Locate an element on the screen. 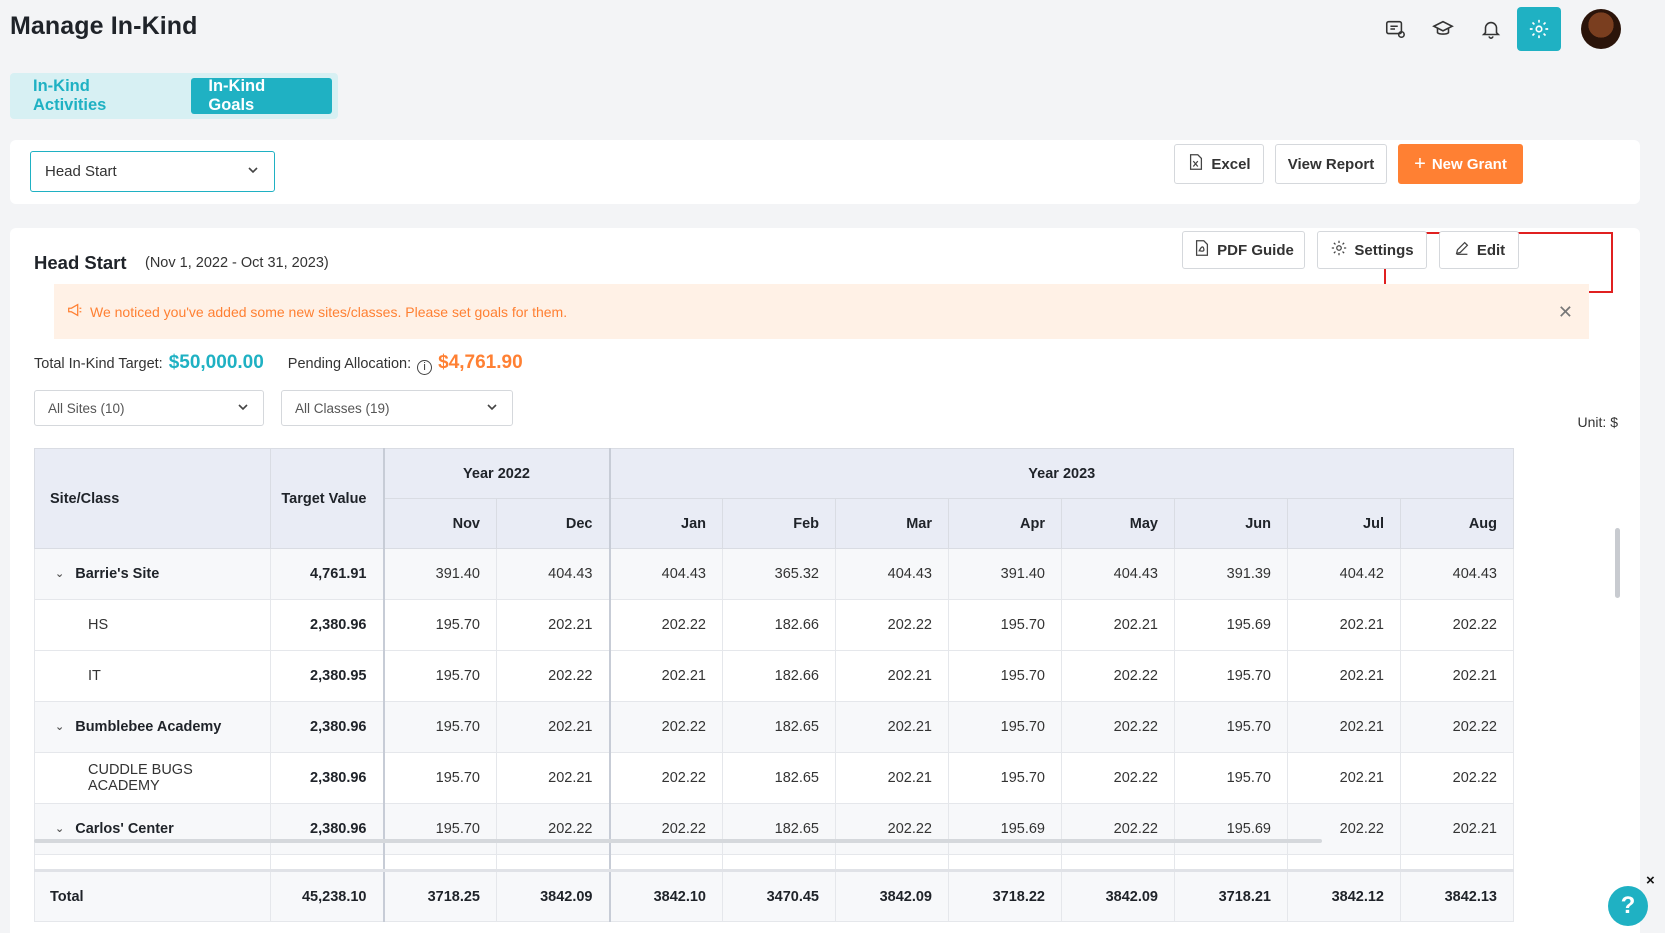  month-value-cell: 365.32 is located at coordinates (779, 574).